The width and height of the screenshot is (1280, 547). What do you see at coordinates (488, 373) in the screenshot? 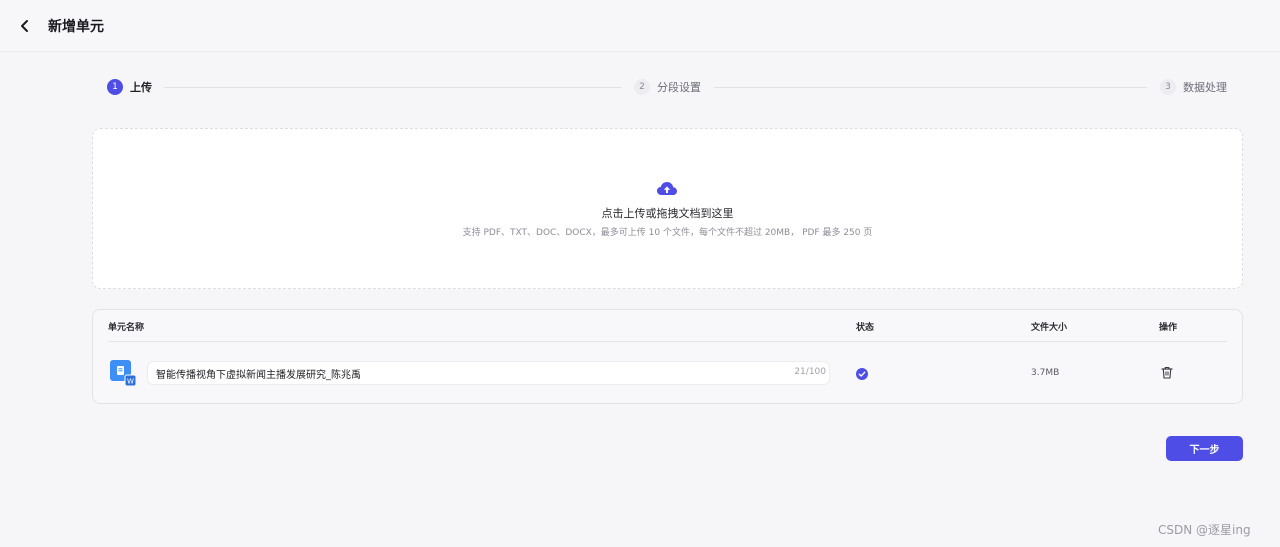
I see `unit-name-input` at bounding box center [488, 373].